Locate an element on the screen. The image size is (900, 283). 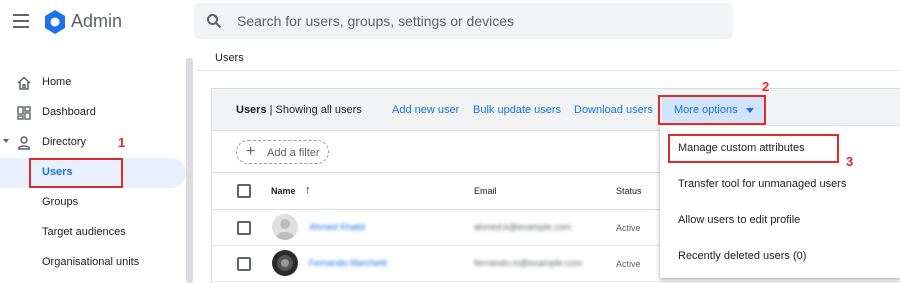
app-title: Admin is located at coordinates (97, 21).